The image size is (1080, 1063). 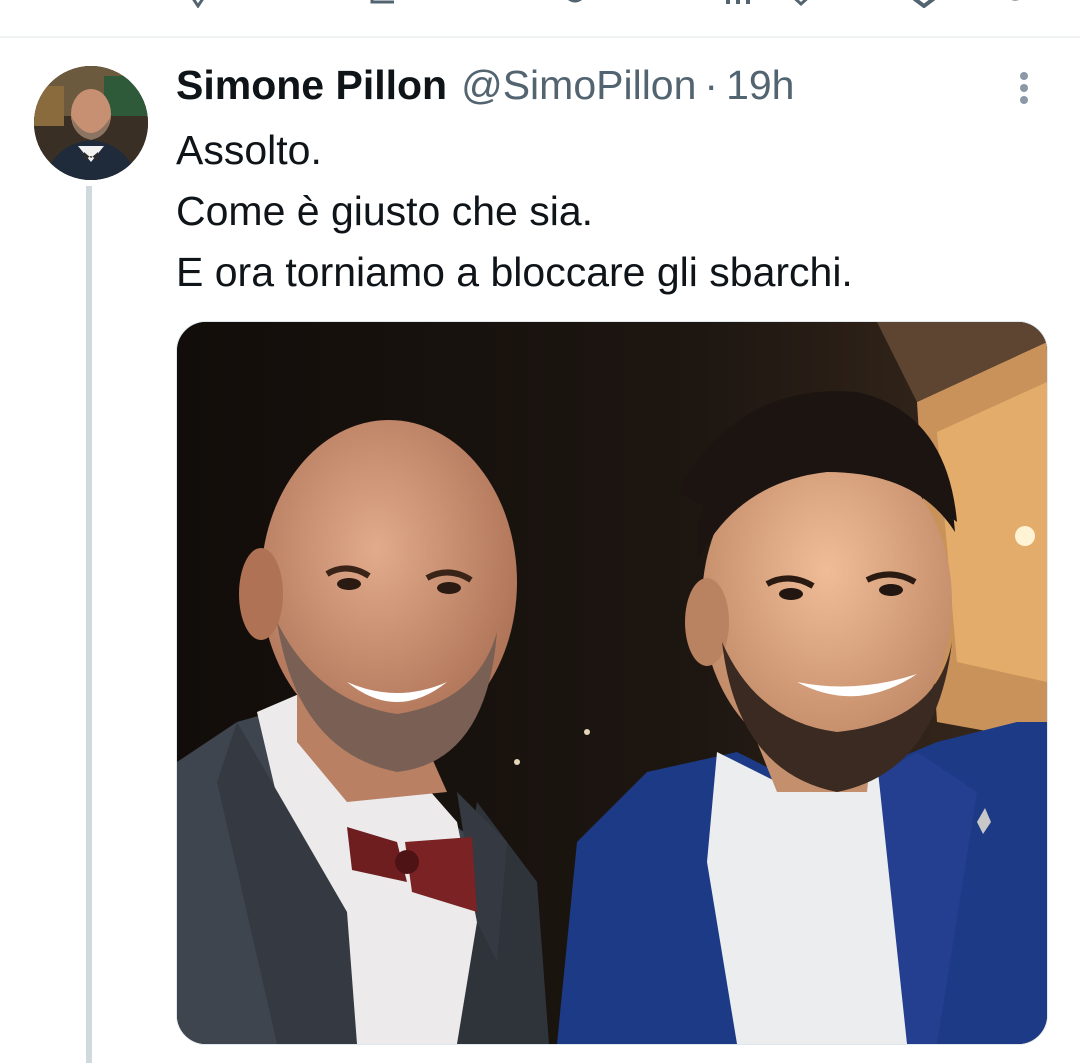 What do you see at coordinates (540, 18) in the screenshot?
I see `previous-tweet-action-bar` at bounding box center [540, 18].